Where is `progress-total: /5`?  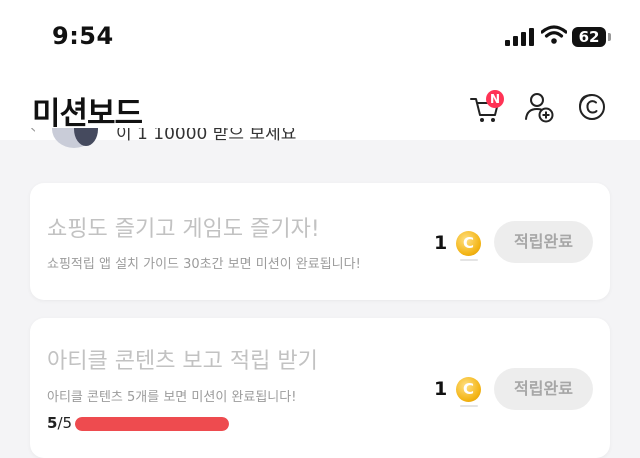 progress-total: /5 is located at coordinates (65, 423).